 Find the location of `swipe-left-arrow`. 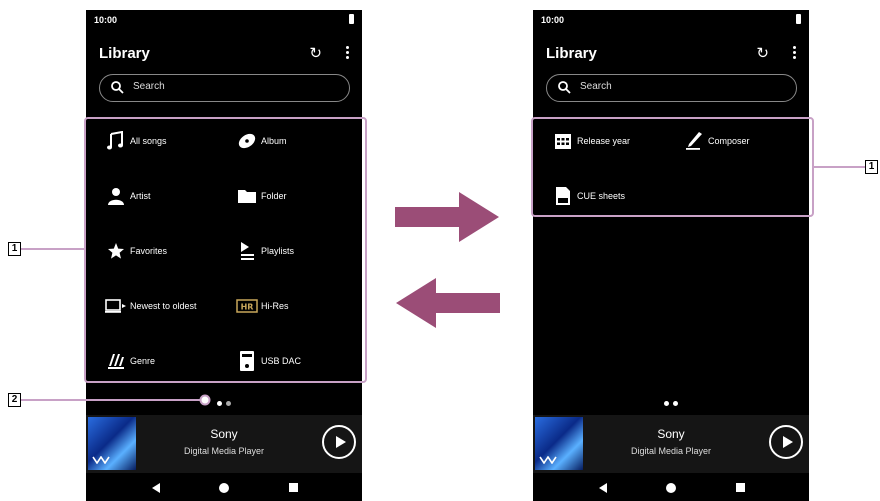

swipe-left-arrow is located at coordinates (448, 303).